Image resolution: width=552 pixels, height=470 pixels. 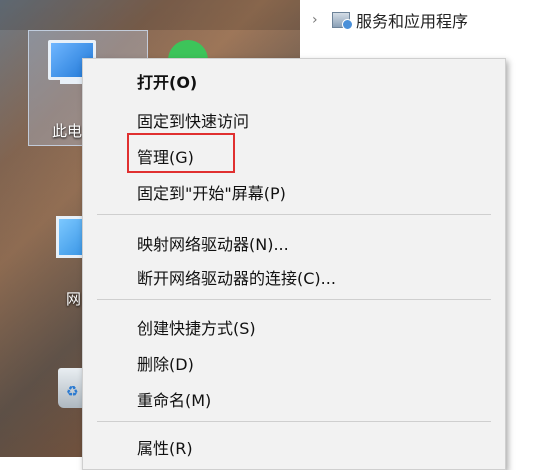 I want to click on menu-item-open: 打开(O), so click(x=167, y=81).